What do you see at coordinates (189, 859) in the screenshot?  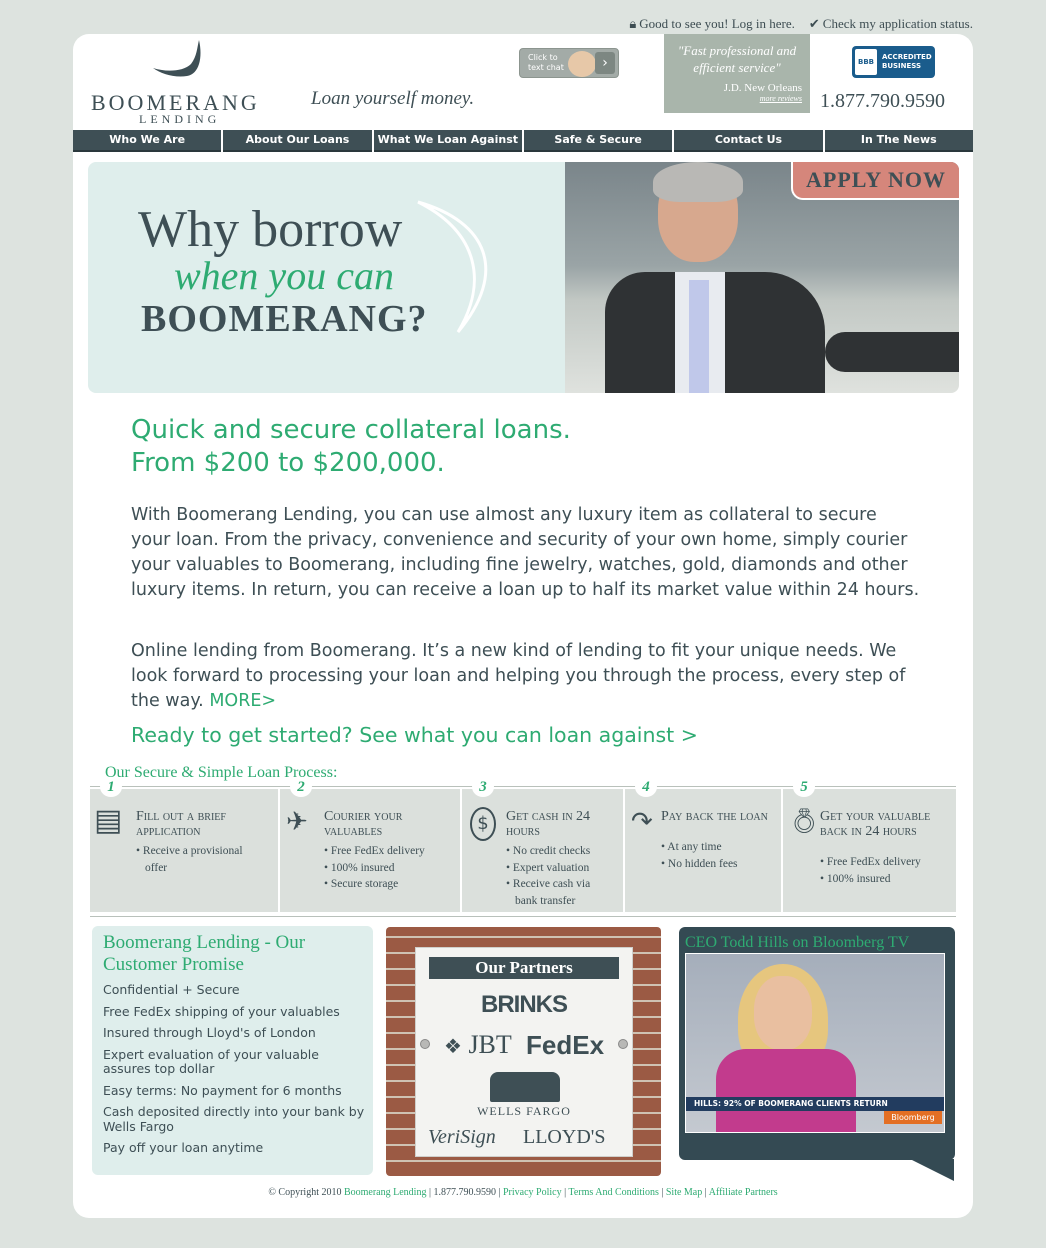 I see `step-details: • Receive a provisional offer` at bounding box center [189, 859].